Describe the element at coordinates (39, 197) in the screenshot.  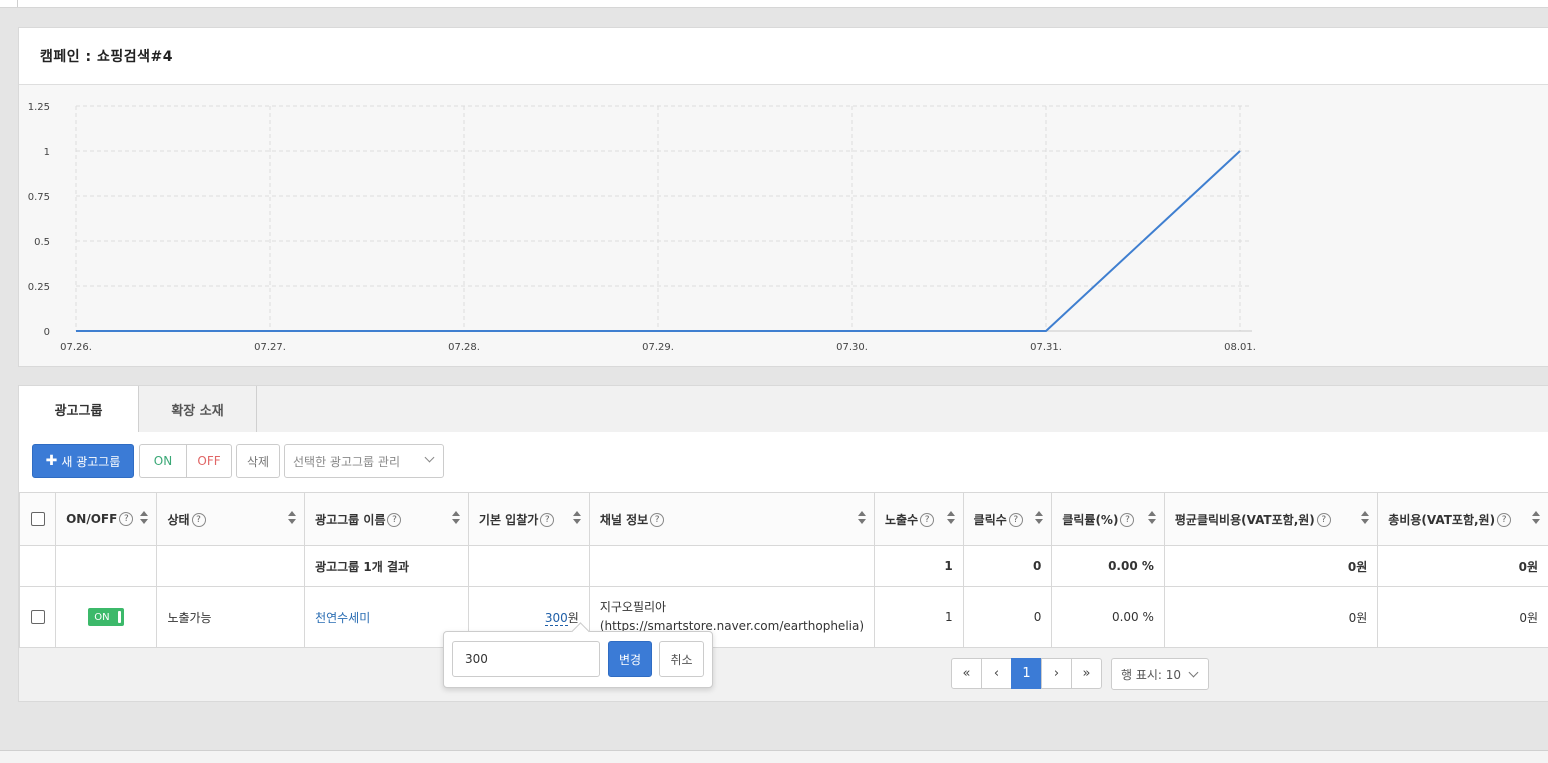
I see `y-tick-label: 0.75` at that location.